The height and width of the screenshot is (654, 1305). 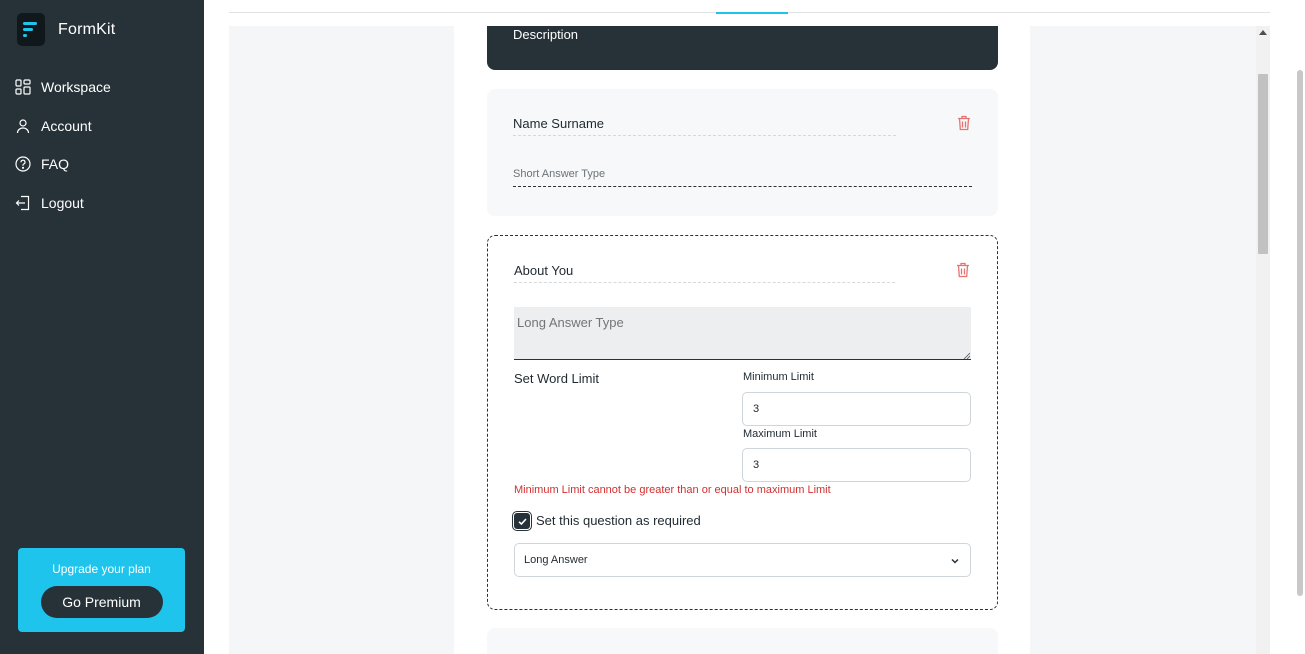 What do you see at coordinates (1263, 340) in the screenshot?
I see `content-scrollbar` at bounding box center [1263, 340].